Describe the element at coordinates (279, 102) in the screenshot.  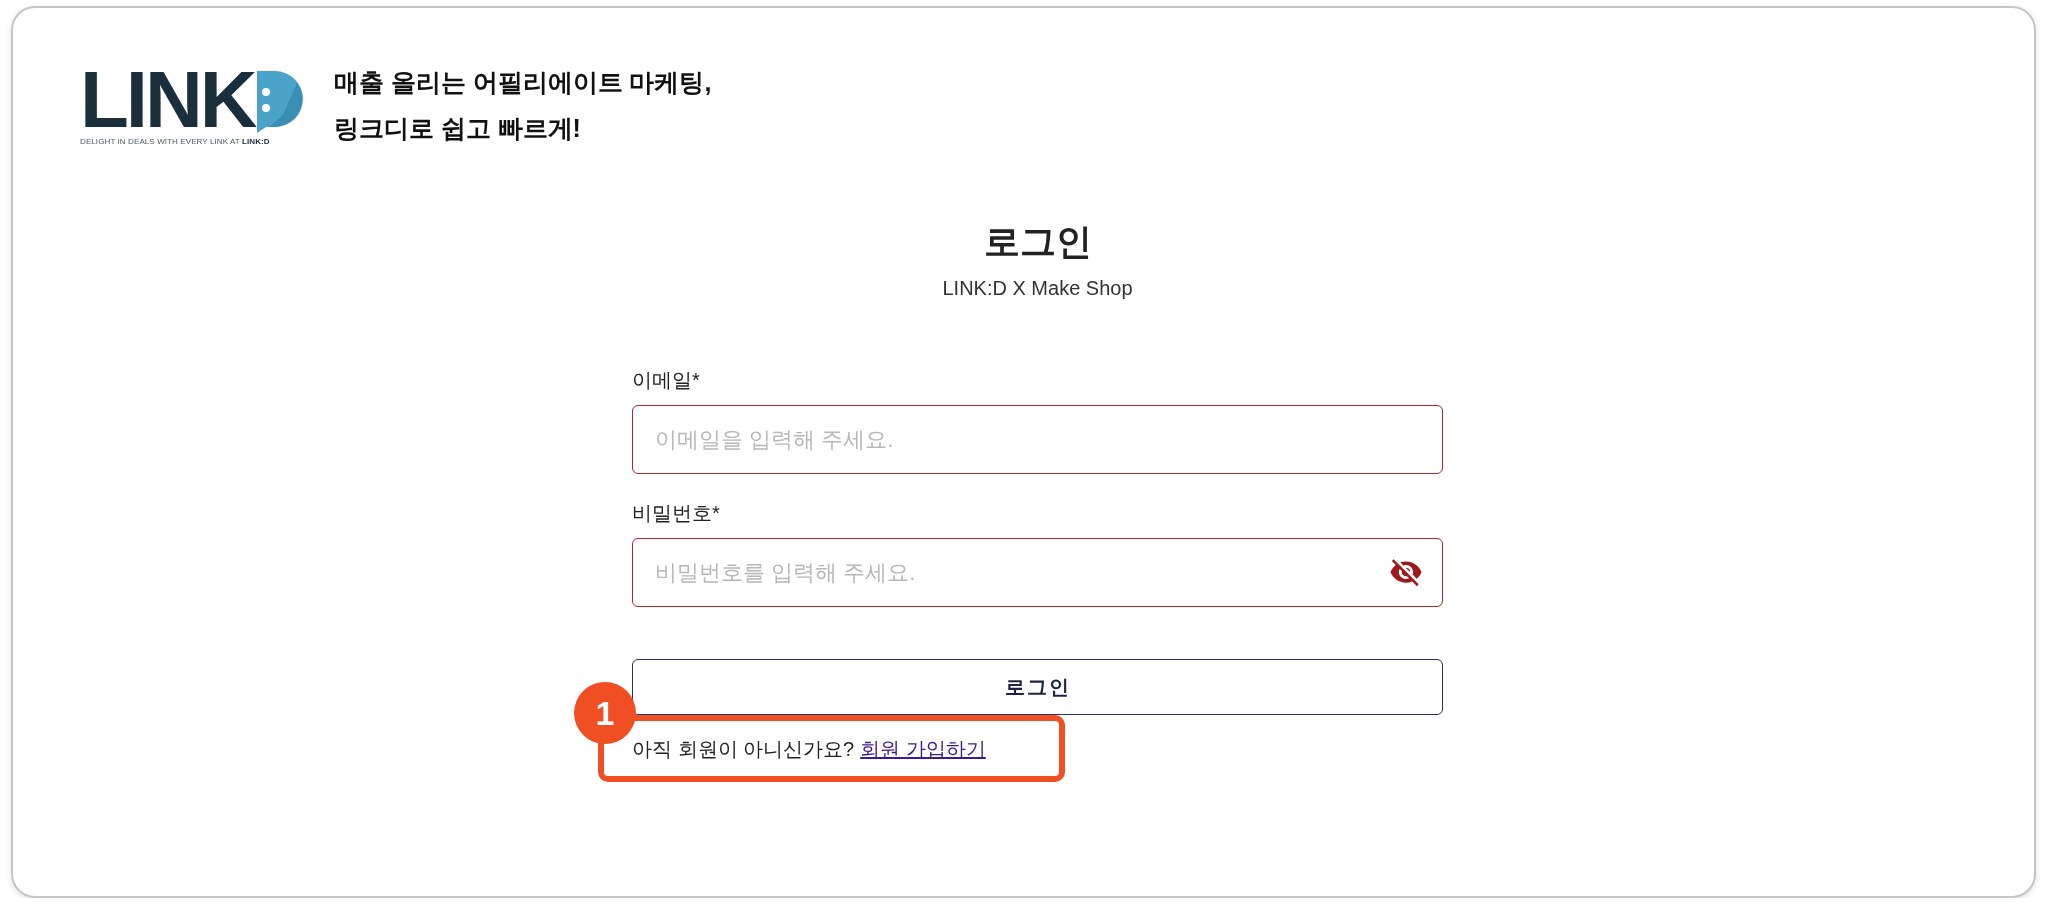
I see `speech-bubble-icon` at that location.